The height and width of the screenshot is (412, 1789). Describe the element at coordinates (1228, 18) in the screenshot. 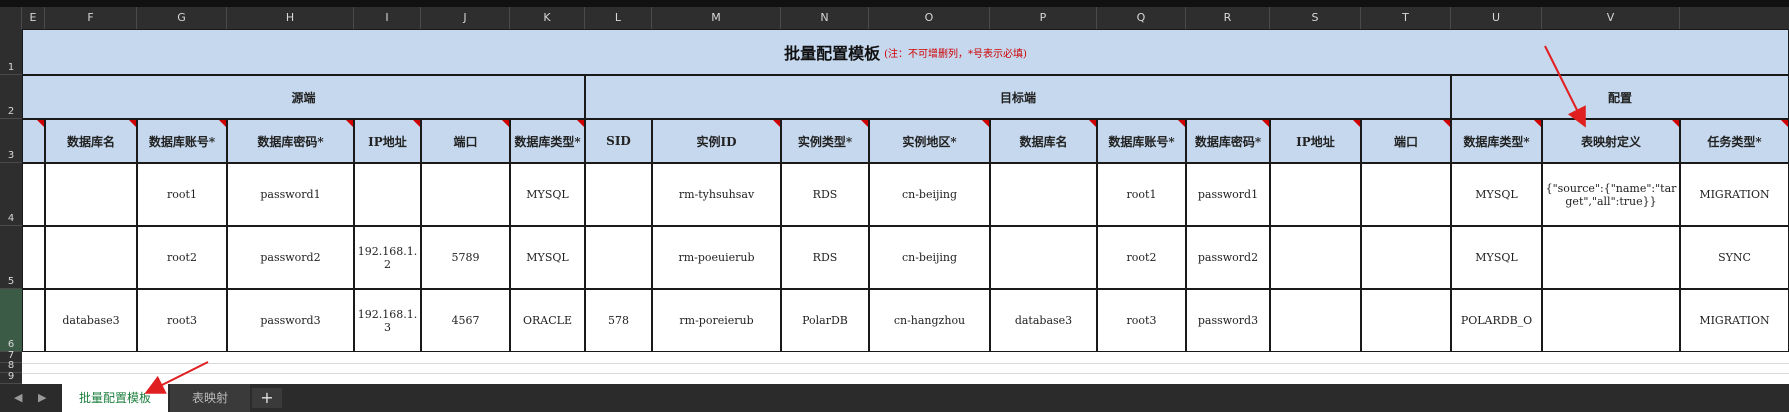

I see `column-header: R` at that location.